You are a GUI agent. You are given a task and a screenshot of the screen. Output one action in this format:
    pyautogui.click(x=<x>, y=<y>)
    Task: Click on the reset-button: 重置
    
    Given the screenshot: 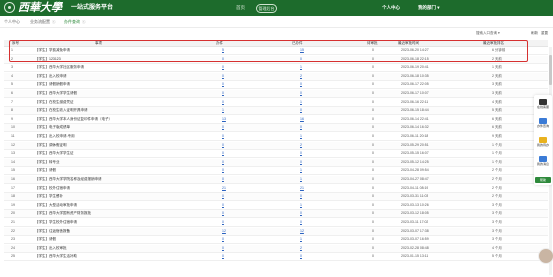 What is the action you would take?
    pyautogui.click(x=544, y=33)
    